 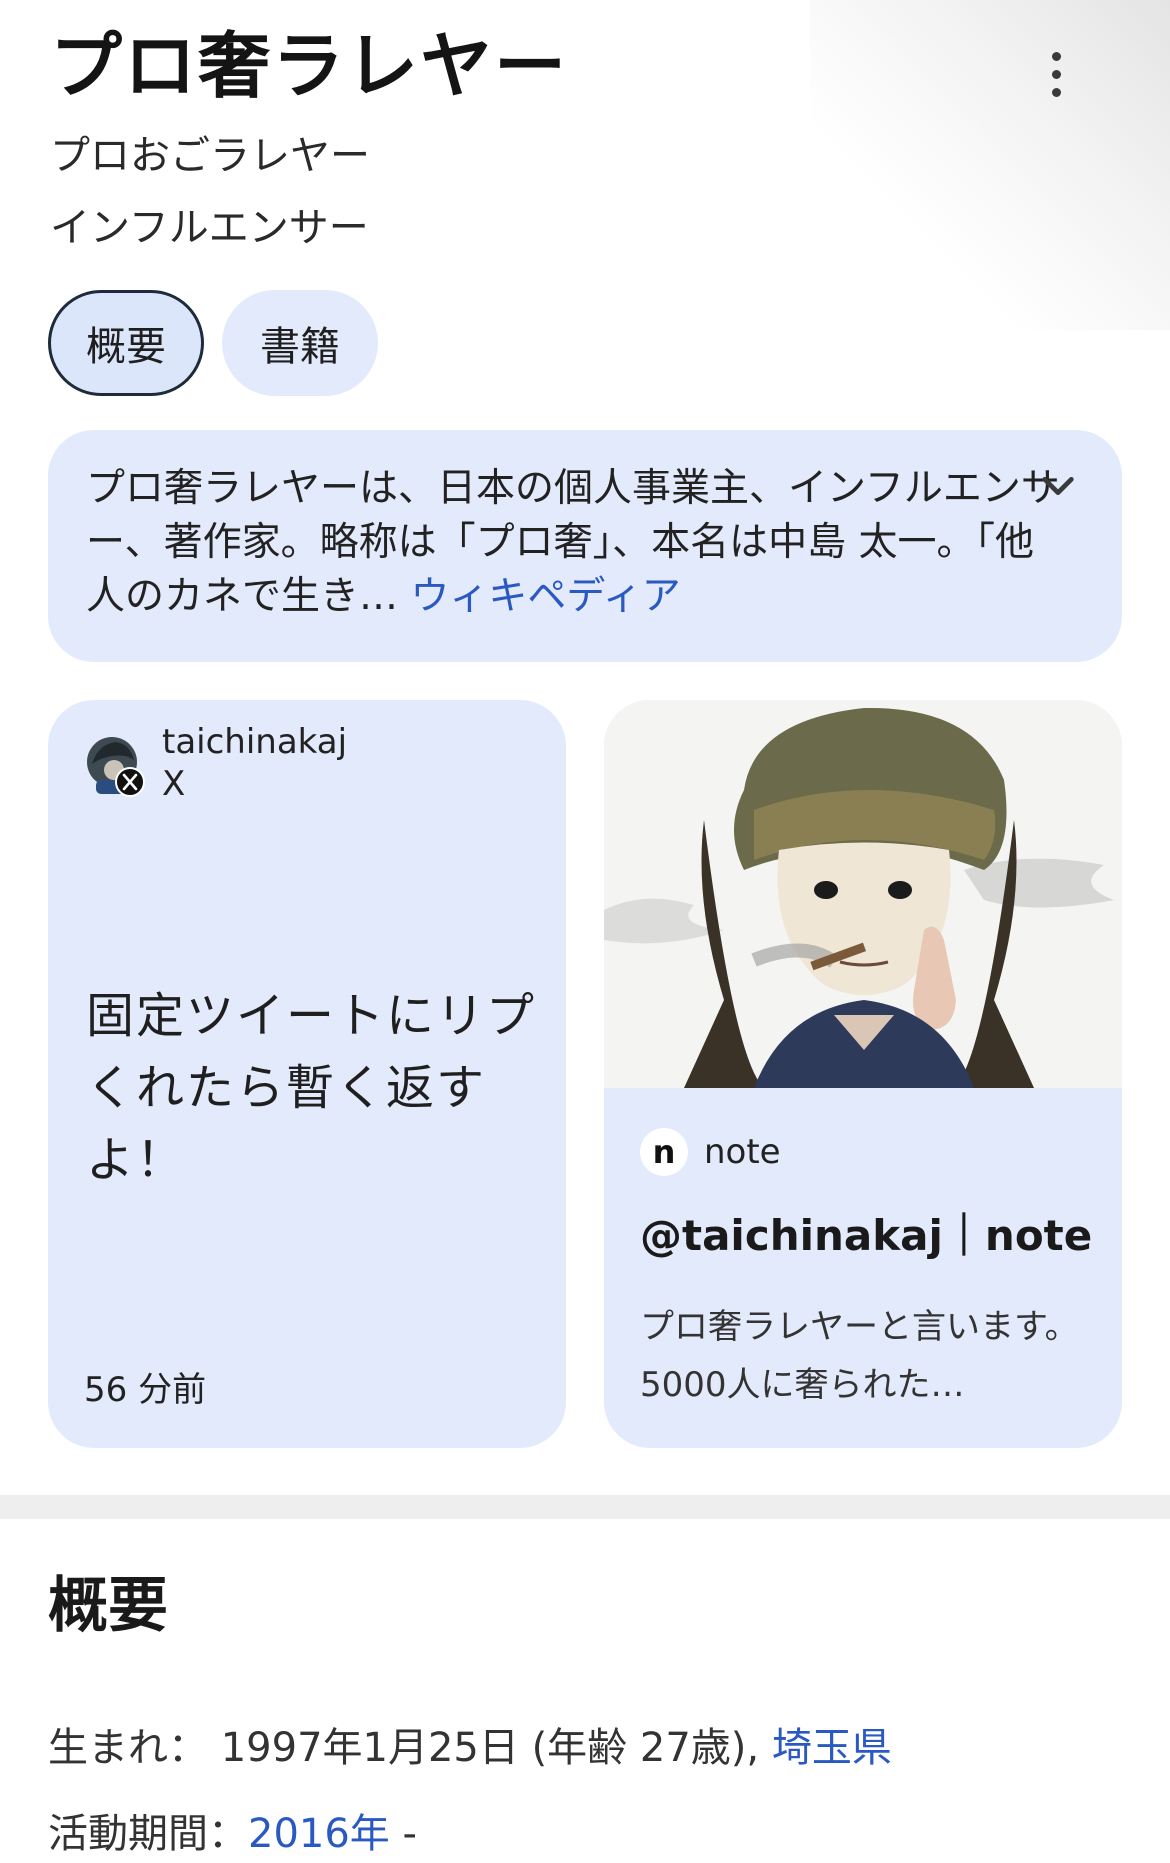 I want to click on tab-books: 書籍, so click(x=300, y=343).